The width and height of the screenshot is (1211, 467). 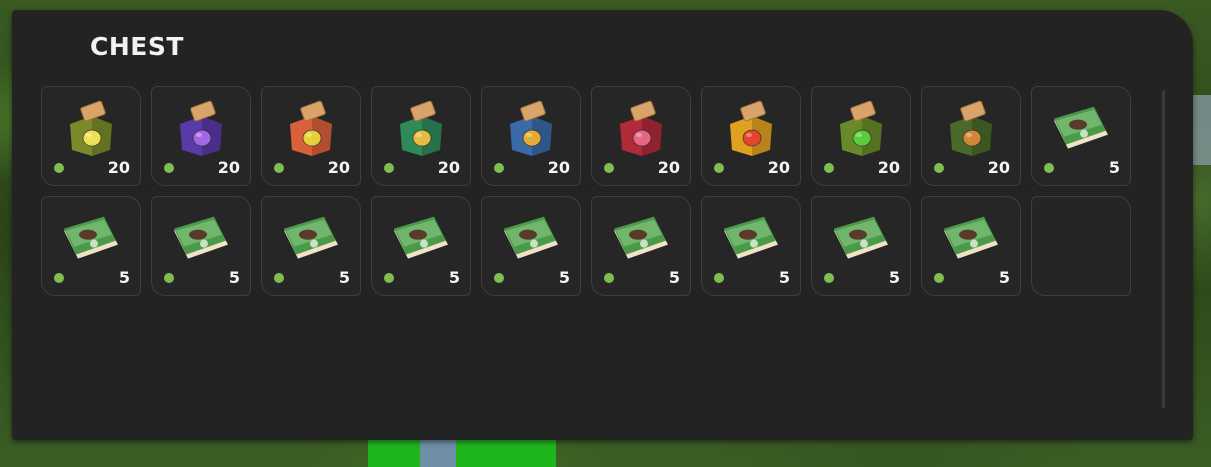 What do you see at coordinates (438, 451) in the screenshot?
I see `background-blue-block` at bounding box center [438, 451].